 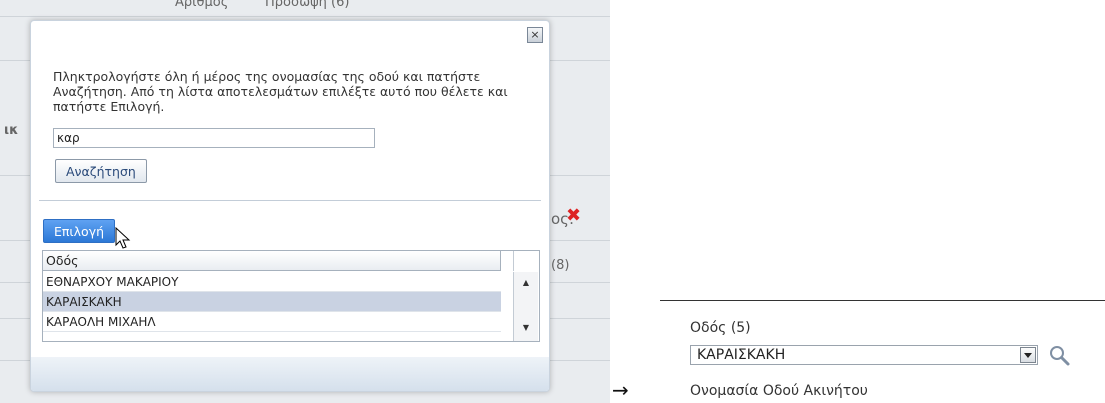 I want to click on street-search-input, so click(x=214, y=138).